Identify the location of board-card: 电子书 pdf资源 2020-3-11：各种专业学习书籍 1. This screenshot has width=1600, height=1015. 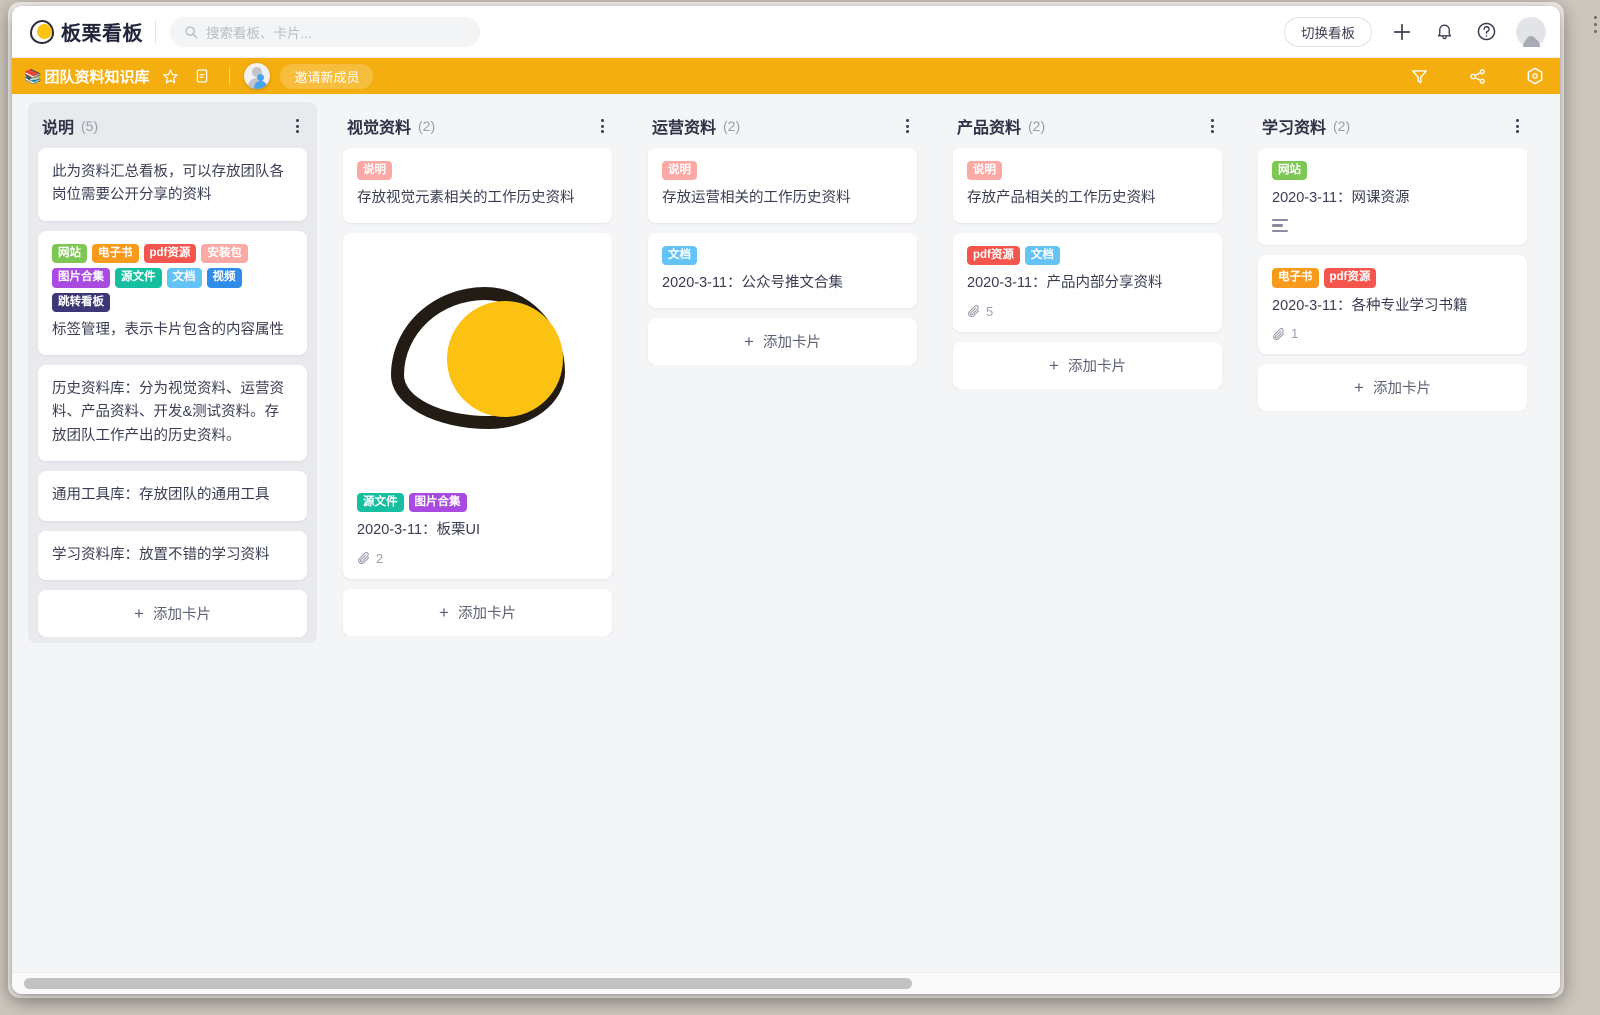
(1392, 305).